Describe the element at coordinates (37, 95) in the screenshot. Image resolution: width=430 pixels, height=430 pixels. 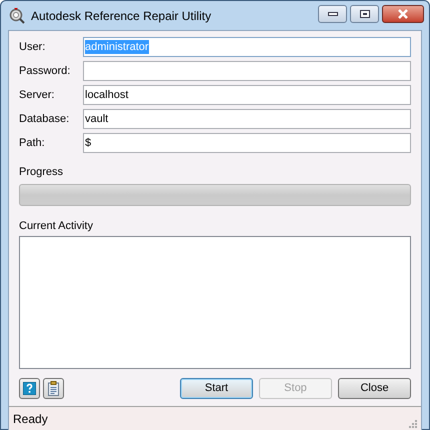
I see `field-label: Server:` at that location.